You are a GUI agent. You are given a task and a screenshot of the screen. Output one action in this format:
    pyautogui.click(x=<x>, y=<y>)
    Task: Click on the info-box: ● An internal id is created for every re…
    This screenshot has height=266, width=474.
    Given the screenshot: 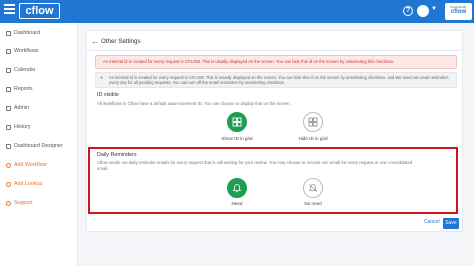 What is the action you would take?
    pyautogui.click(x=276, y=80)
    